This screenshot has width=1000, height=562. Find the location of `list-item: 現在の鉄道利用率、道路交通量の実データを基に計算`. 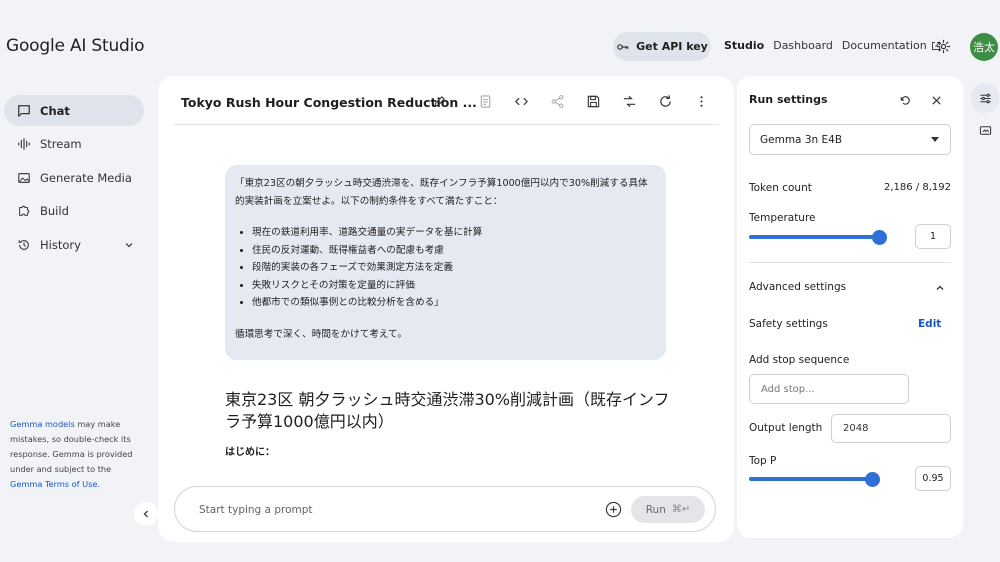

list-item: 現在の鉄道利用率、道路交通量の実データを基に計算 is located at coordinates (454, 233).